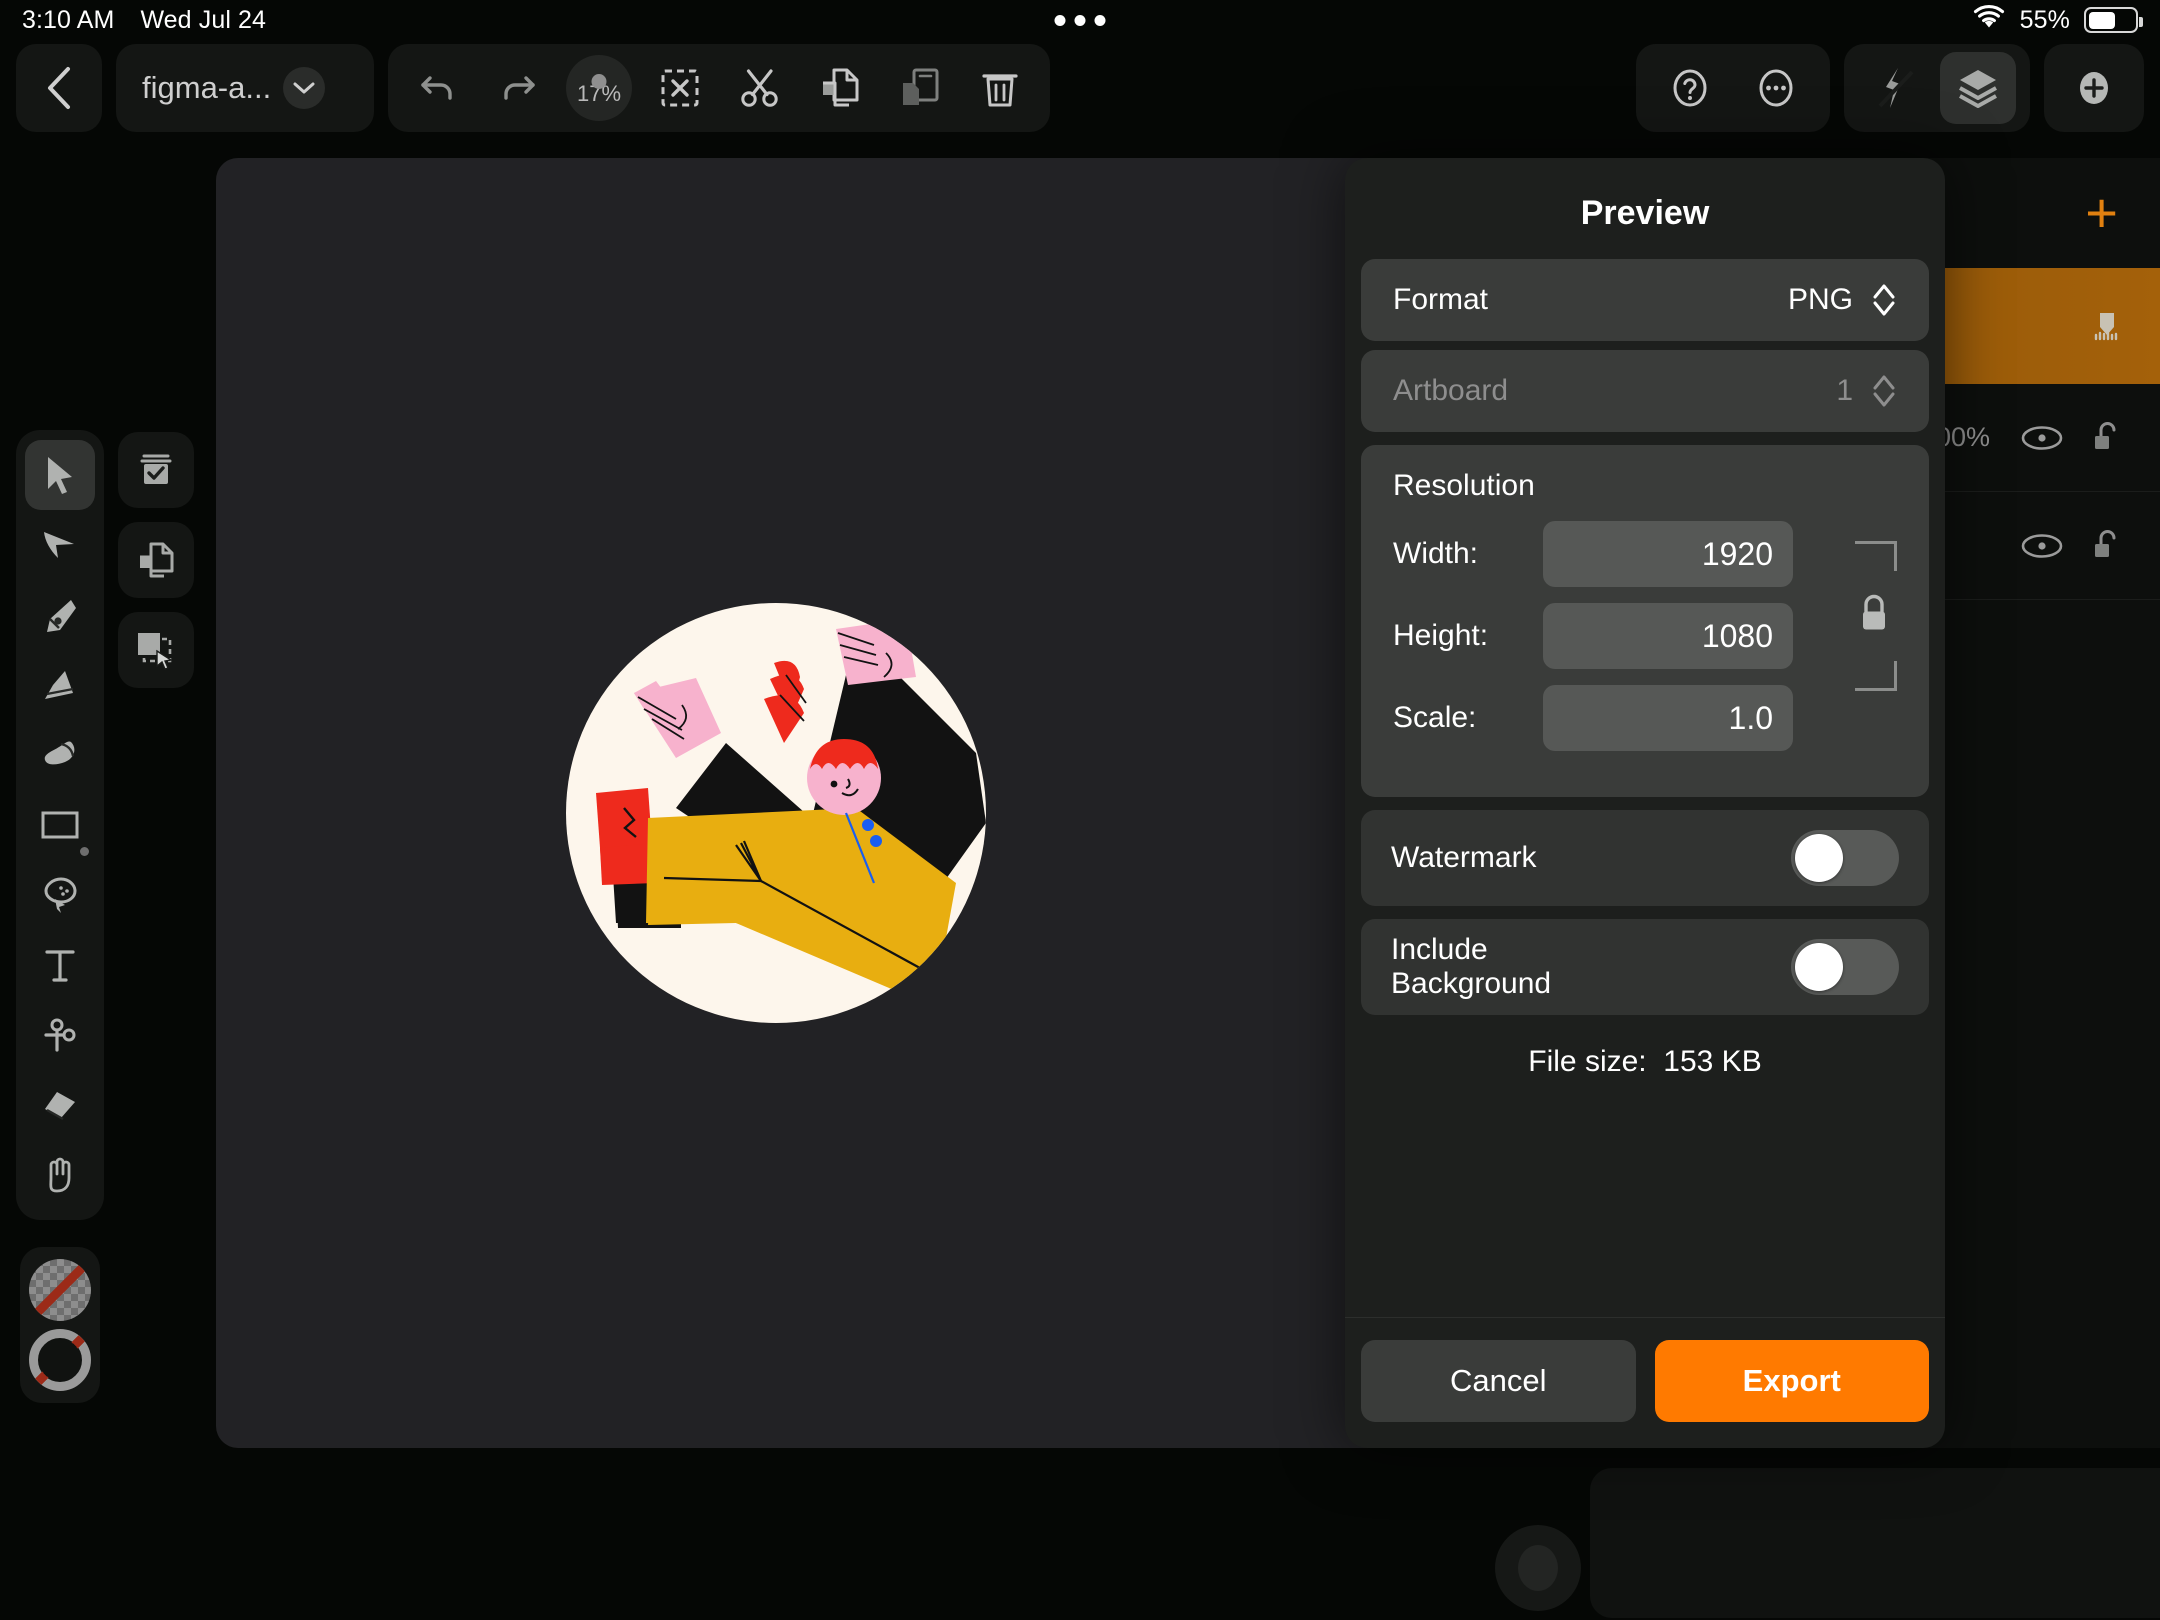 This screenshot has height=1620, width=2160. I want to click on dialog-title: Preview, so click(1645, 213).